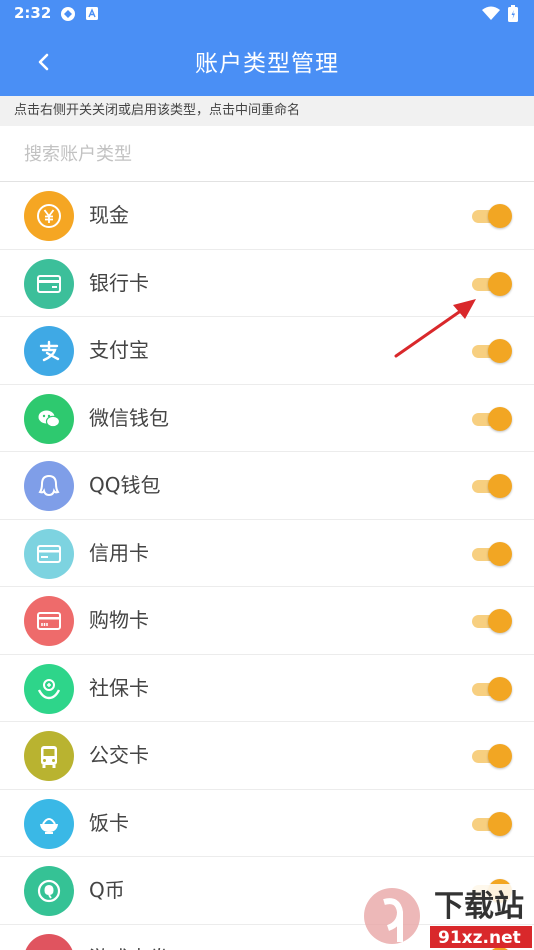 The image size is (534, 950). I want to click on account-label: 饭卡, so click(109, 823).